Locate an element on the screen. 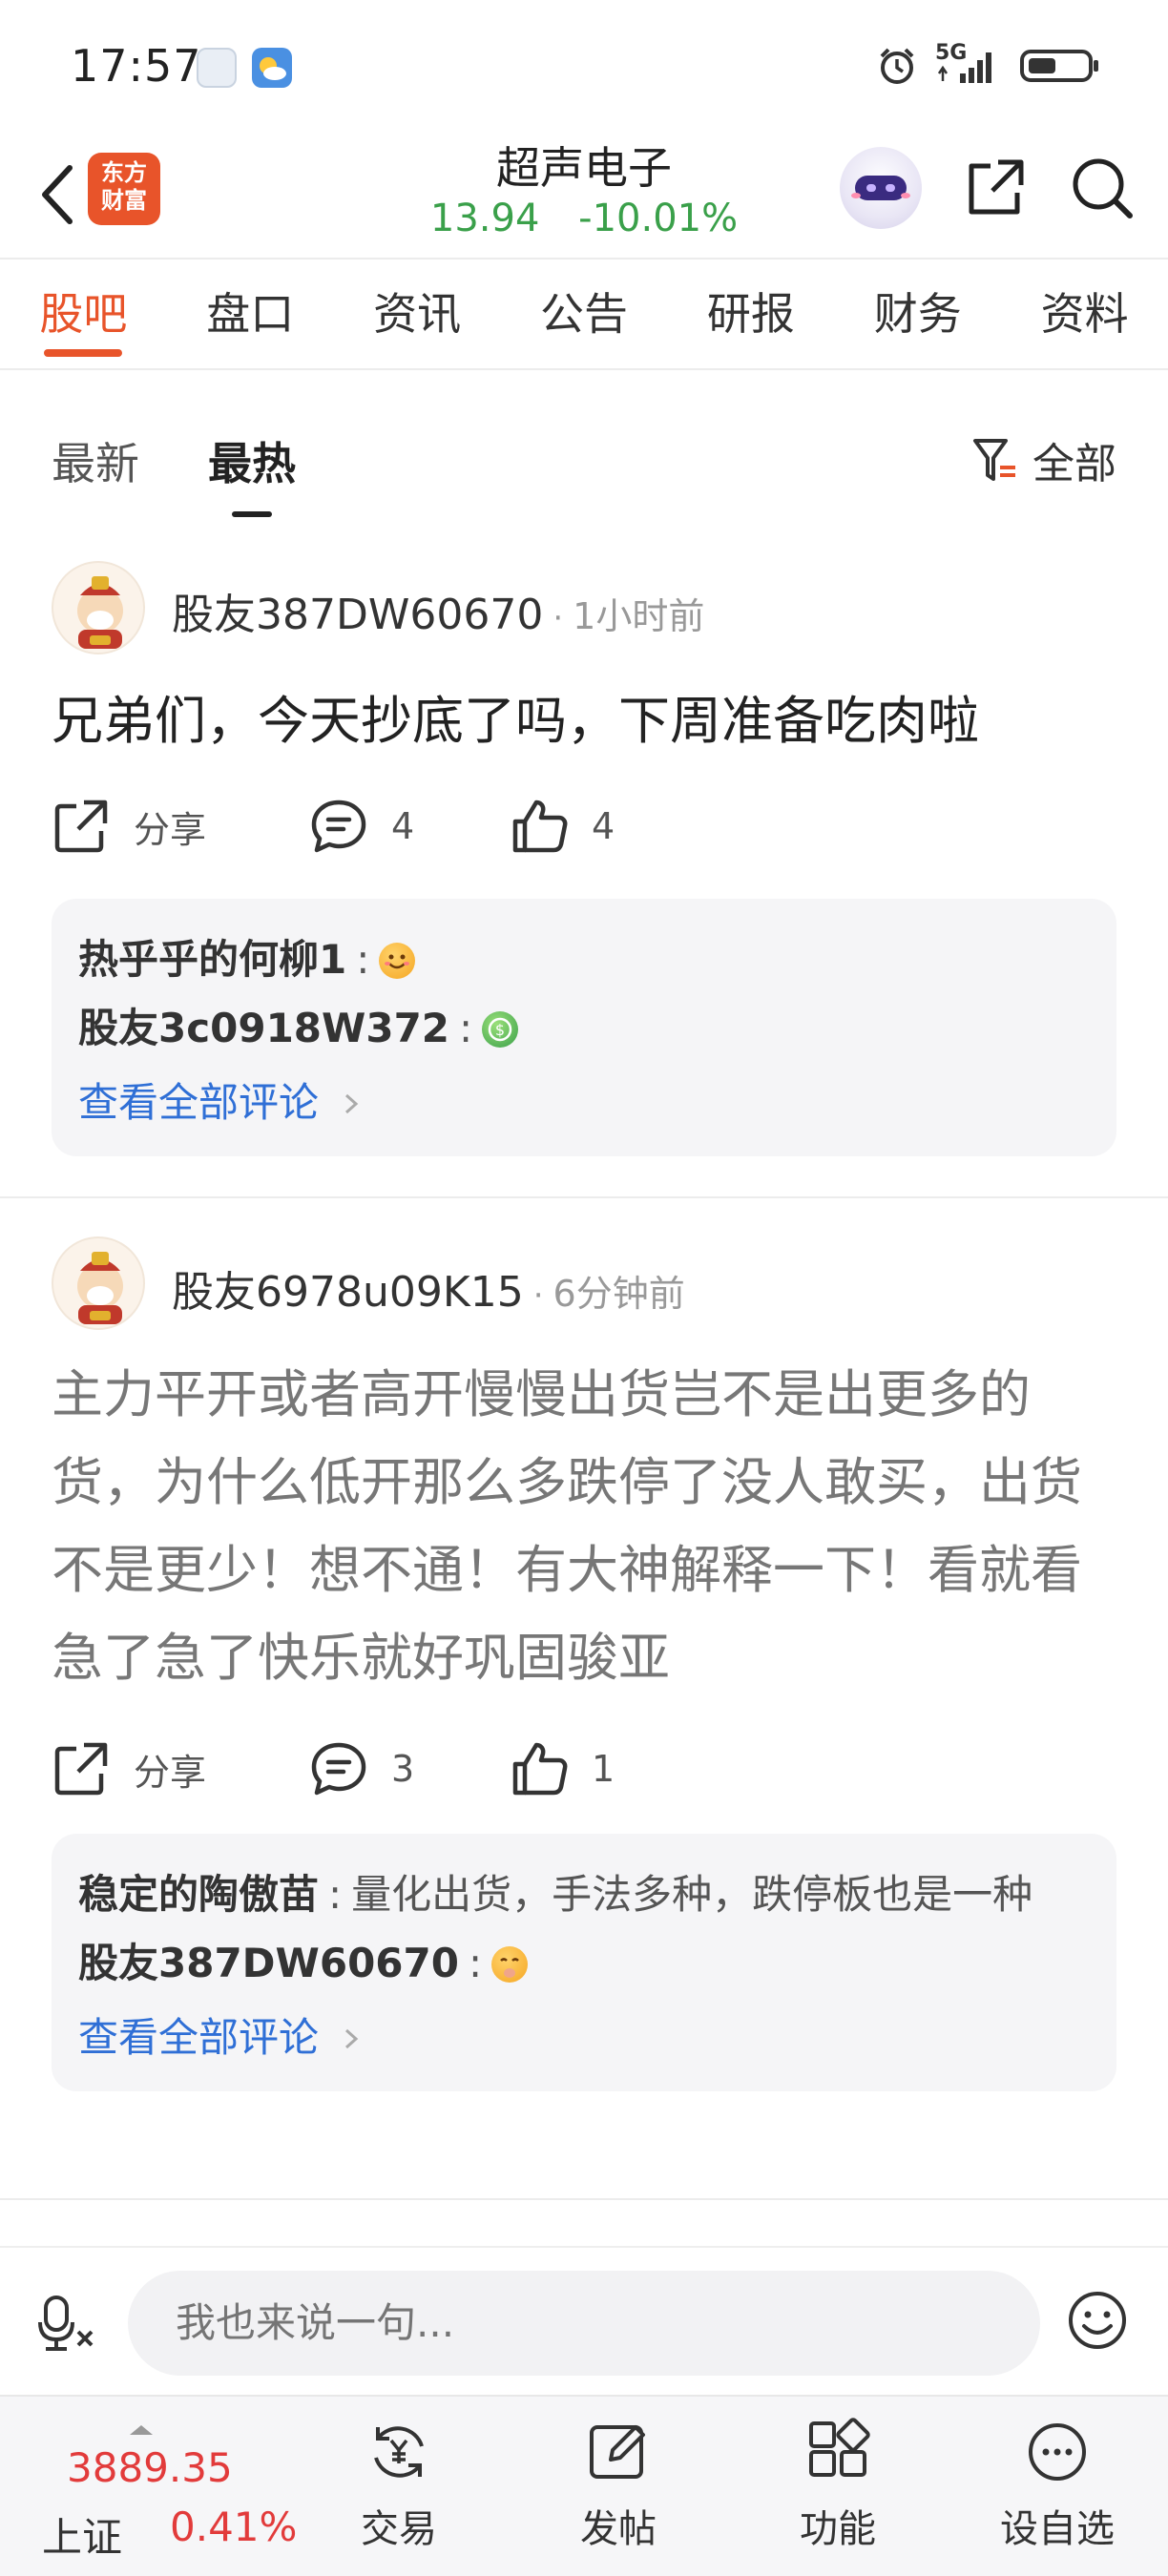  post-author-line: 股友387DW60670 · 1小时前 is located at coordinates (438, 610).